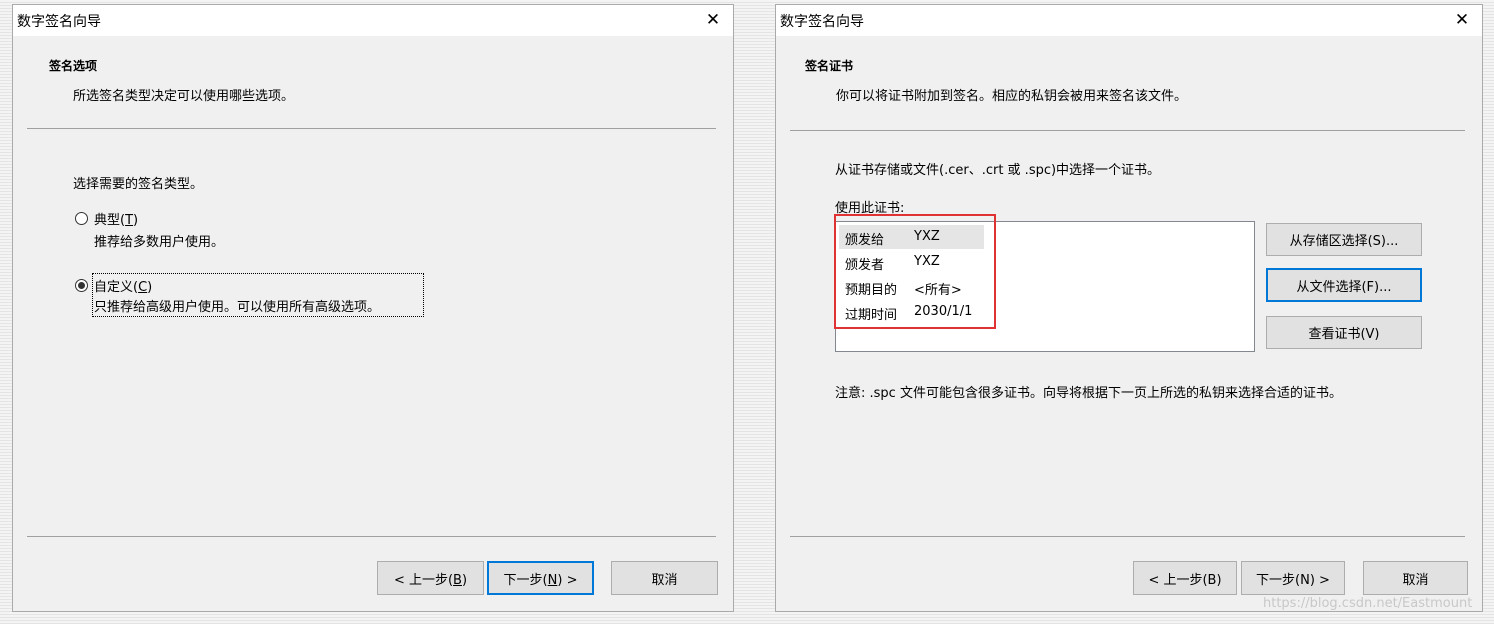  I want to click on radio-typical-mnemonic: T, so click(129, 220).